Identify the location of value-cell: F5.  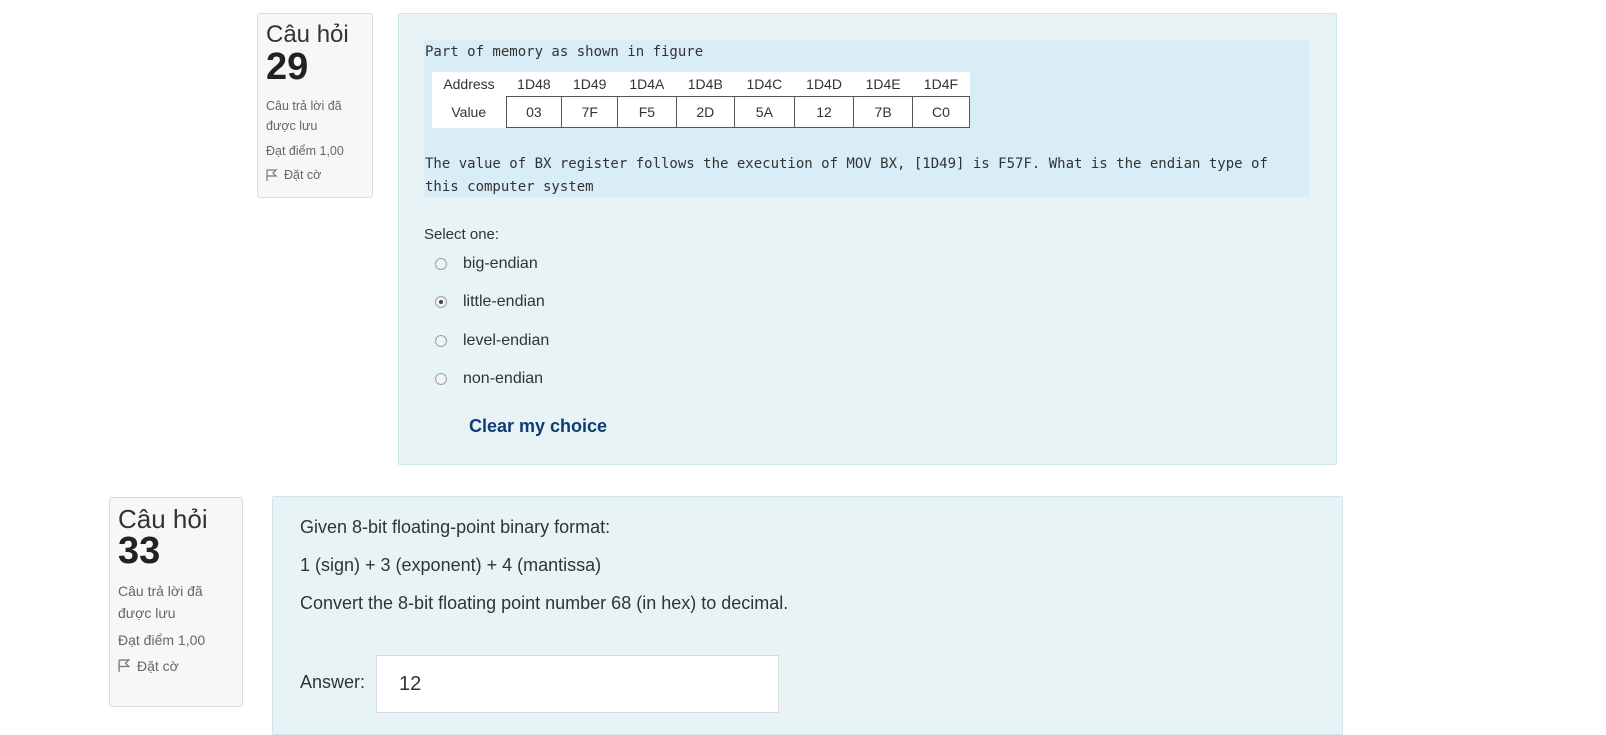
(647, 112).